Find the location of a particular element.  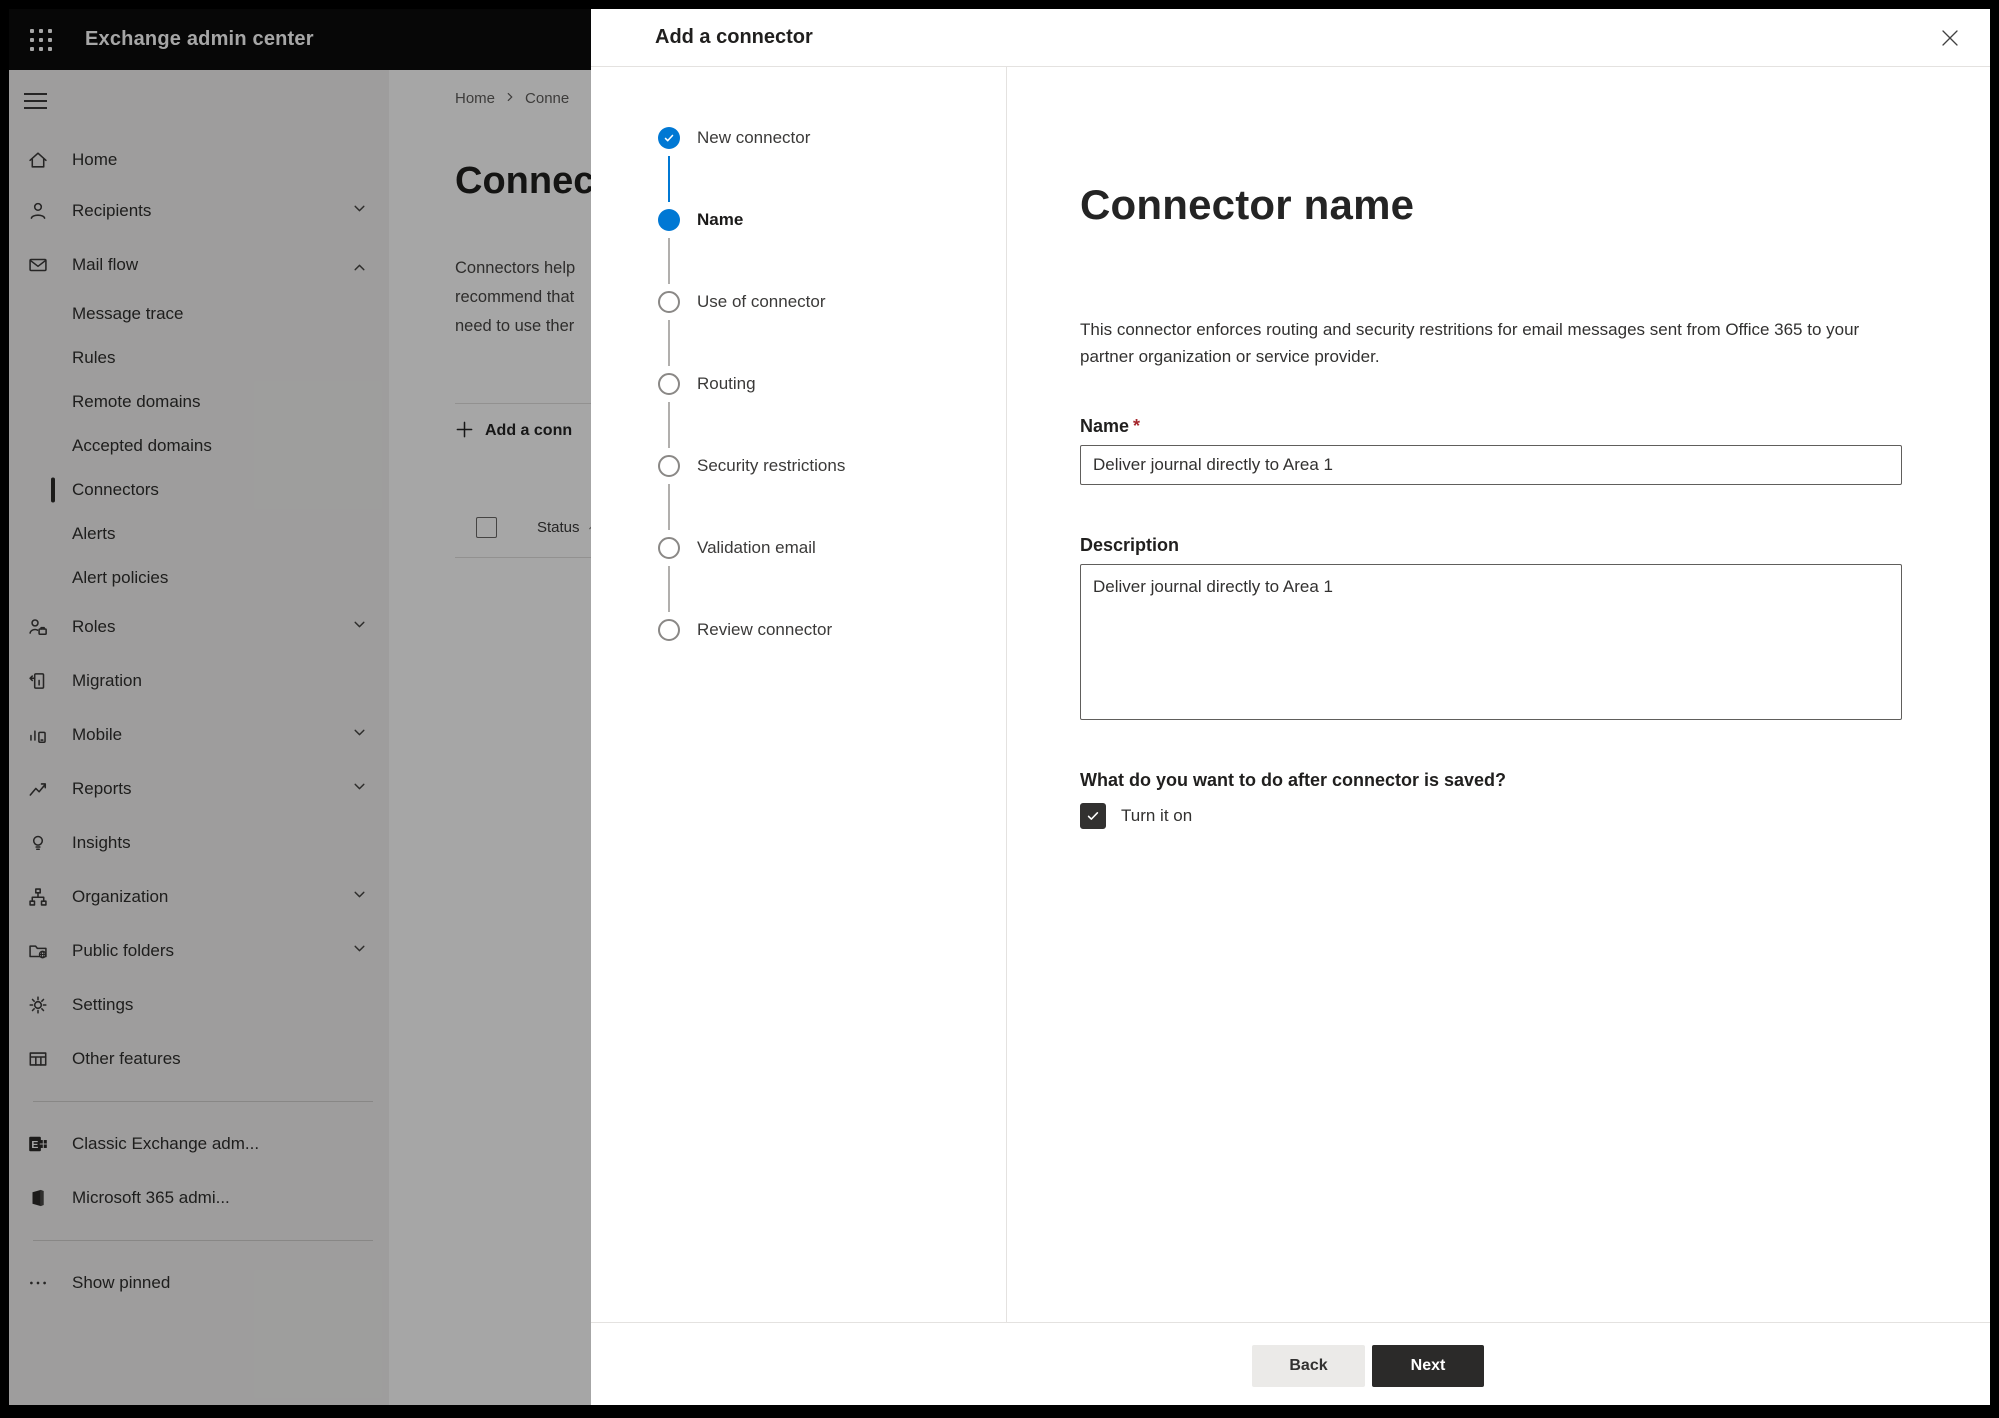

name-input is located at coordinates (1491, 465).